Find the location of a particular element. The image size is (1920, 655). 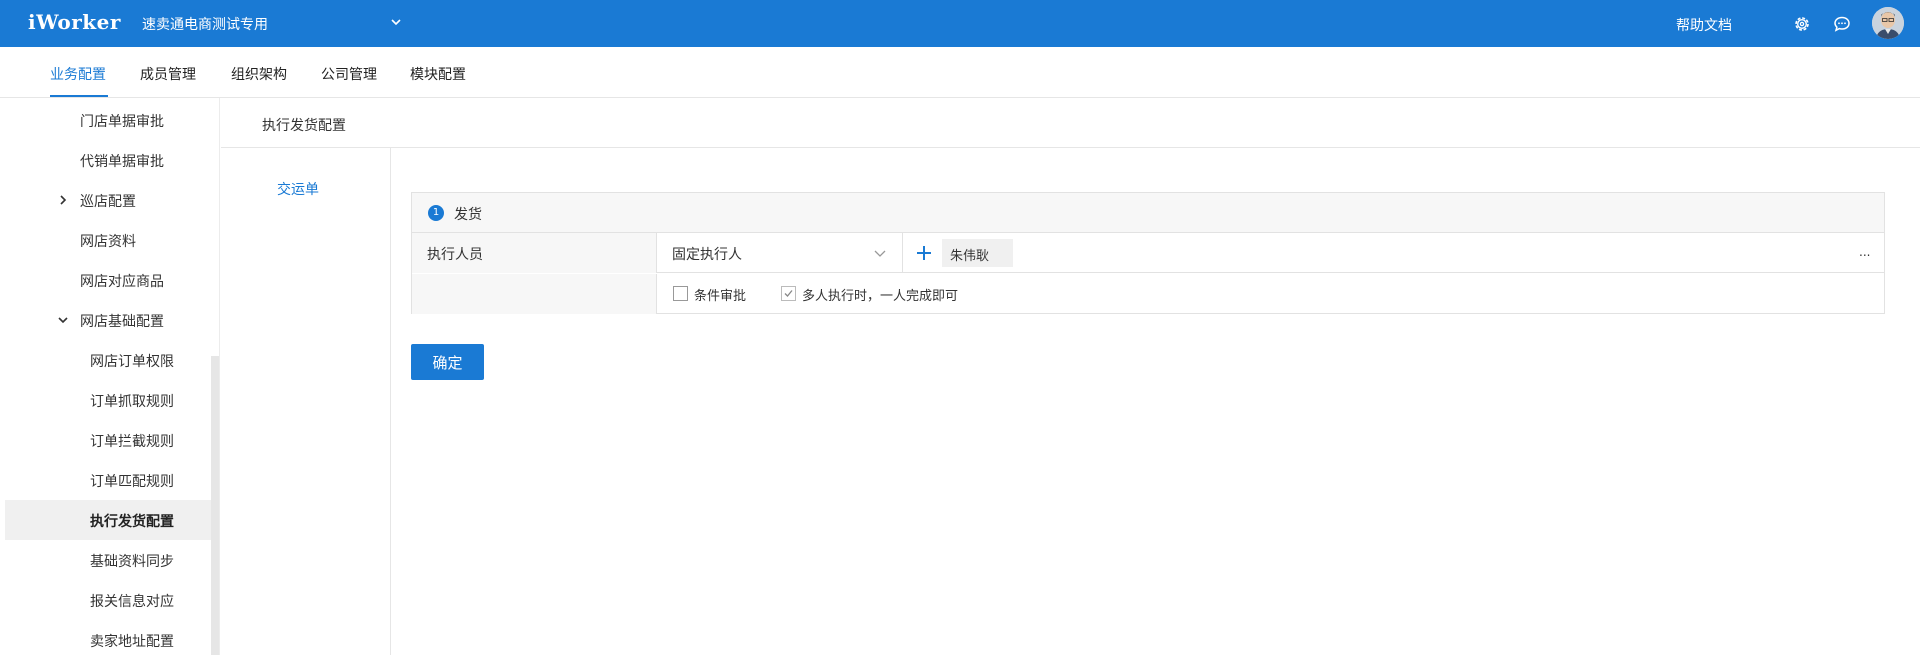

sidebar-item-store-document-approval: 门店单据审批 is located at coordinates (105, 120).